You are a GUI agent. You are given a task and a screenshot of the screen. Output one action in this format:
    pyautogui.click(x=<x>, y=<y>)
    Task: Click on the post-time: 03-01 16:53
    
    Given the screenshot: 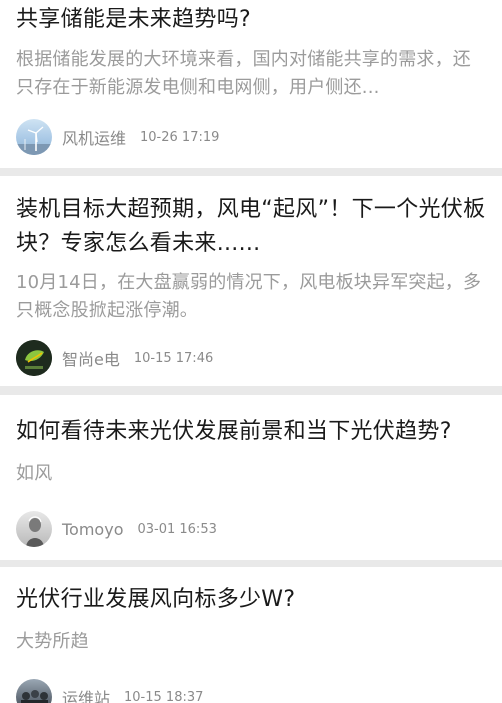 What is the action you would take?
    pyautogui.click(x=177, y=529)
    